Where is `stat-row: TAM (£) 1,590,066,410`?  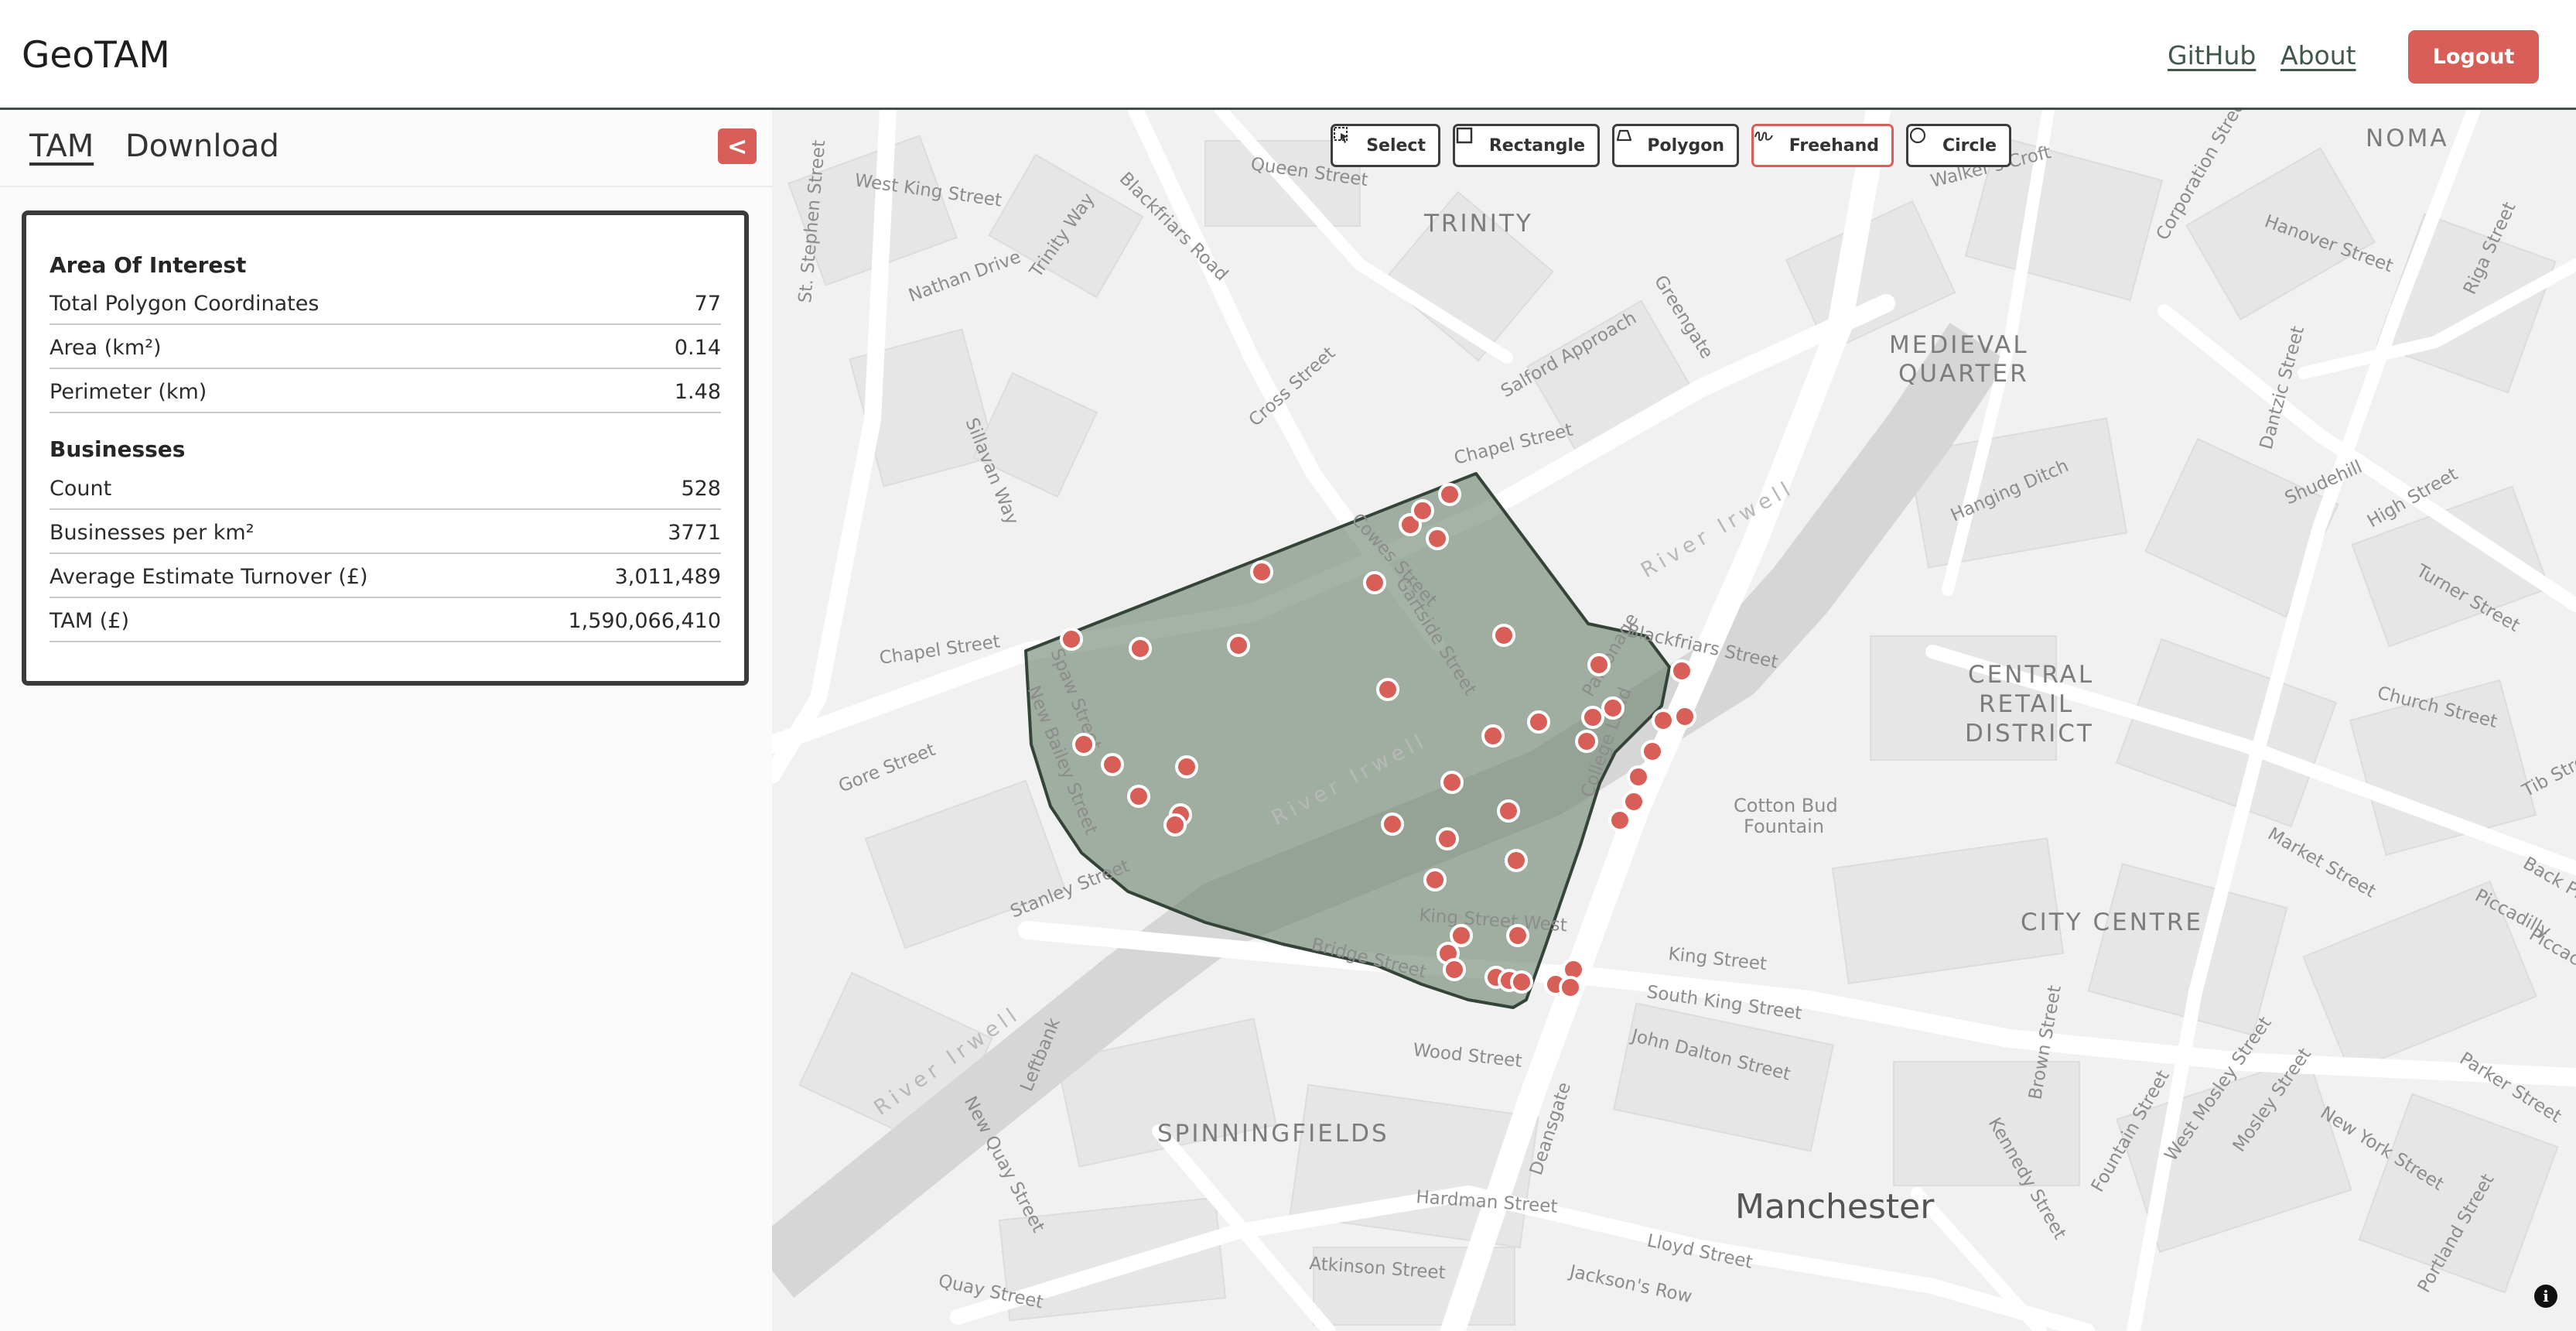 stat-row: TAM (£) 1,590,066,410 is located at coordinates (385, 621).